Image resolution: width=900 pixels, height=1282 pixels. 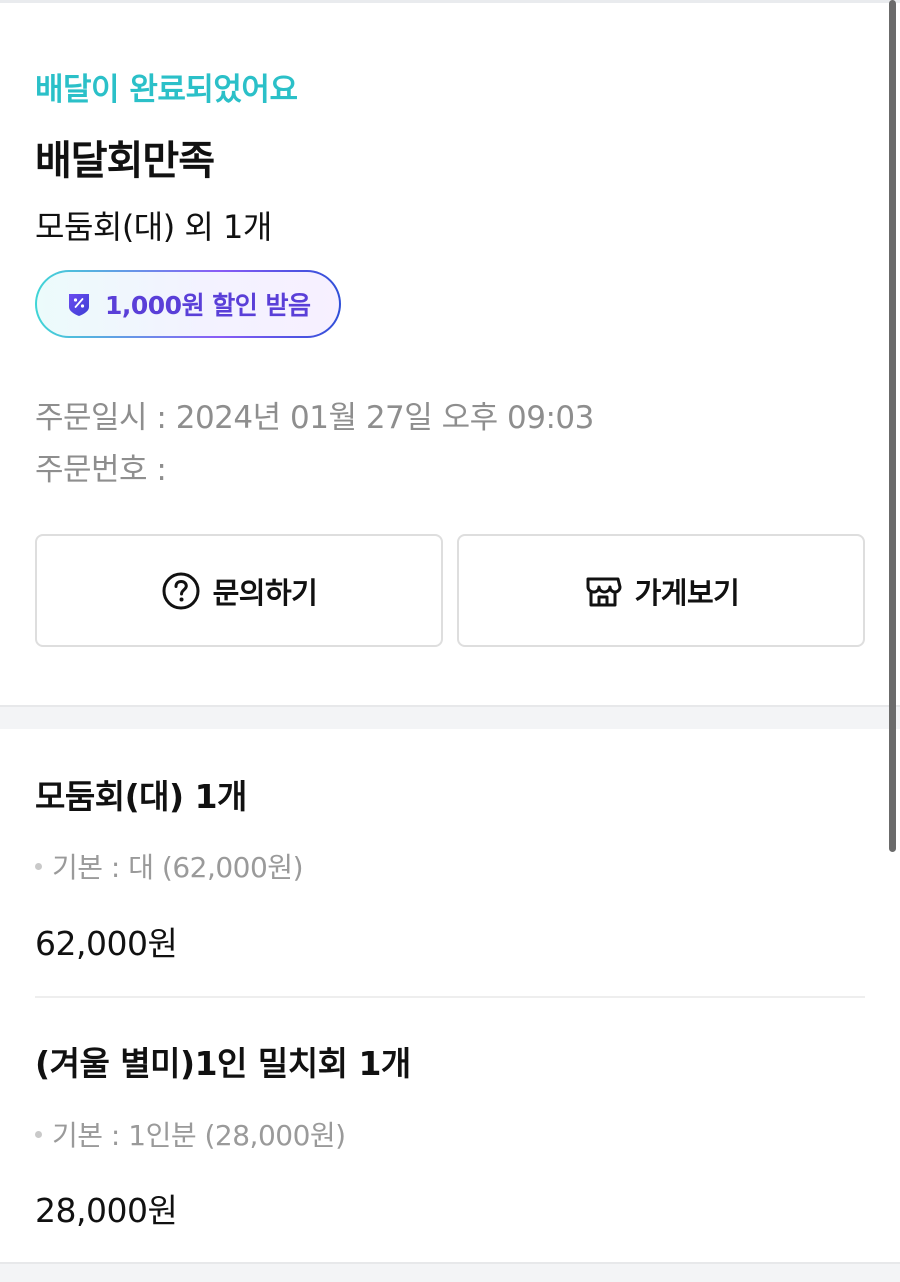 I want to click on discount-coupon-icon, so click(x=79, y=304).